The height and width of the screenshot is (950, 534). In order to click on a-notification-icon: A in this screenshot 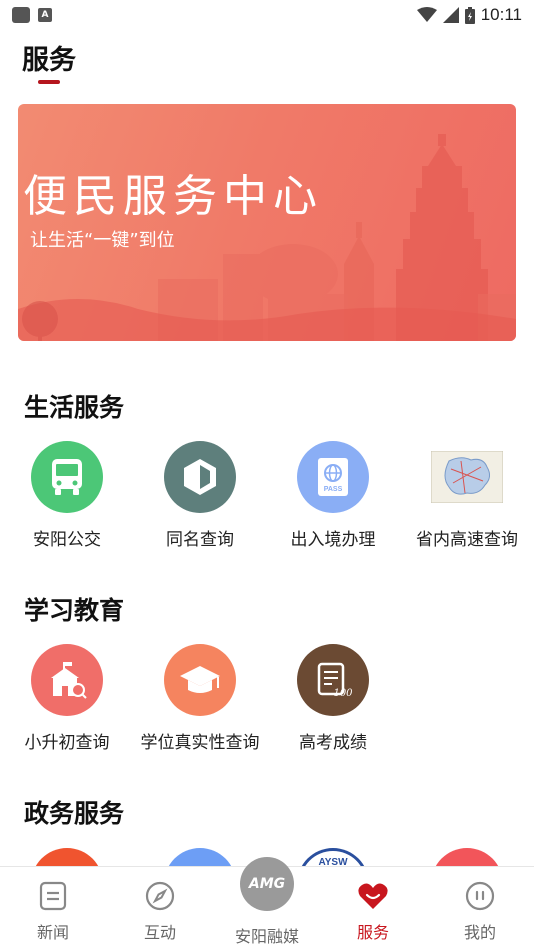, I will do `click(45, 15)`.